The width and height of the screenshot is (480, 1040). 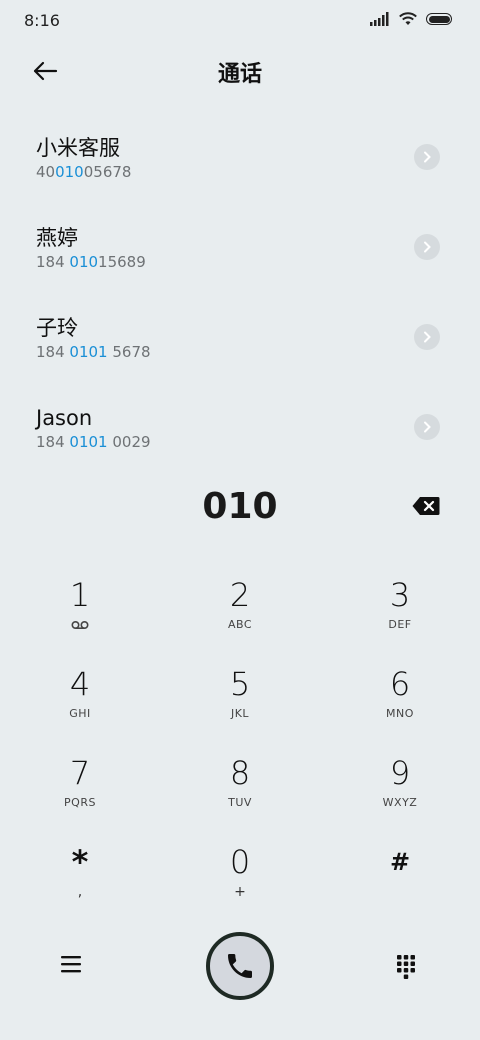 I want to click on call-button, so click(x=240, y=966).